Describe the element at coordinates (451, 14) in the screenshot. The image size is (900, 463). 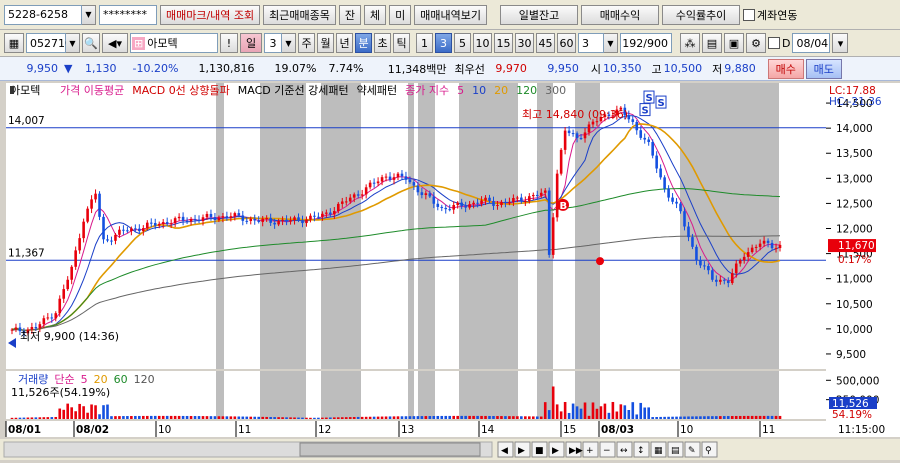
I see `trade-history-button: 매매내역보기` at that location.